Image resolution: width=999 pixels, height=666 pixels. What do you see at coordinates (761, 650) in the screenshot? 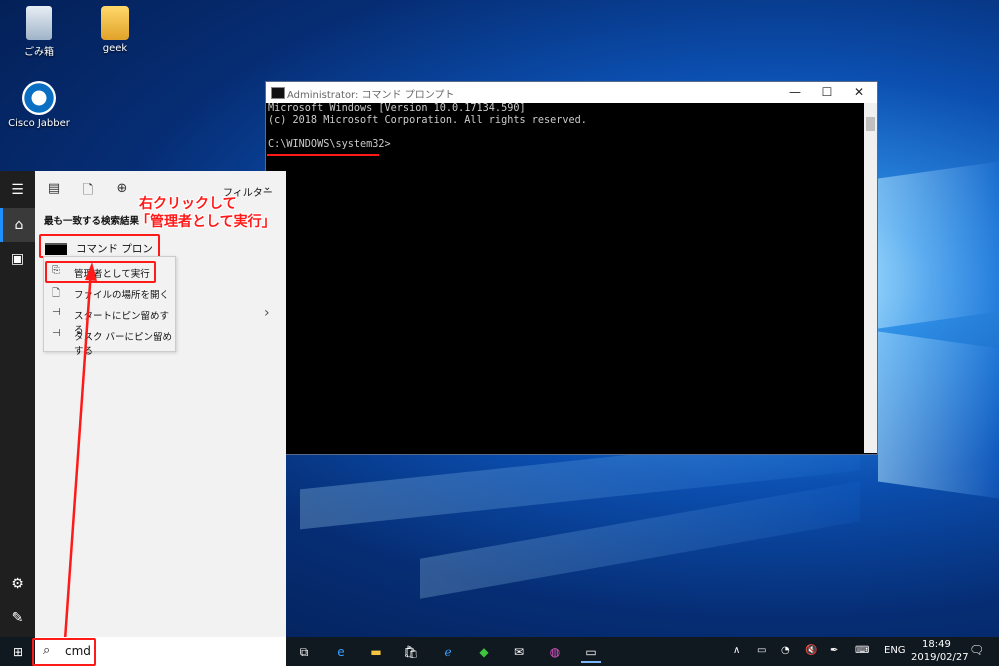
I see `battery-icon: ▭` at bounding box center [761, 650].